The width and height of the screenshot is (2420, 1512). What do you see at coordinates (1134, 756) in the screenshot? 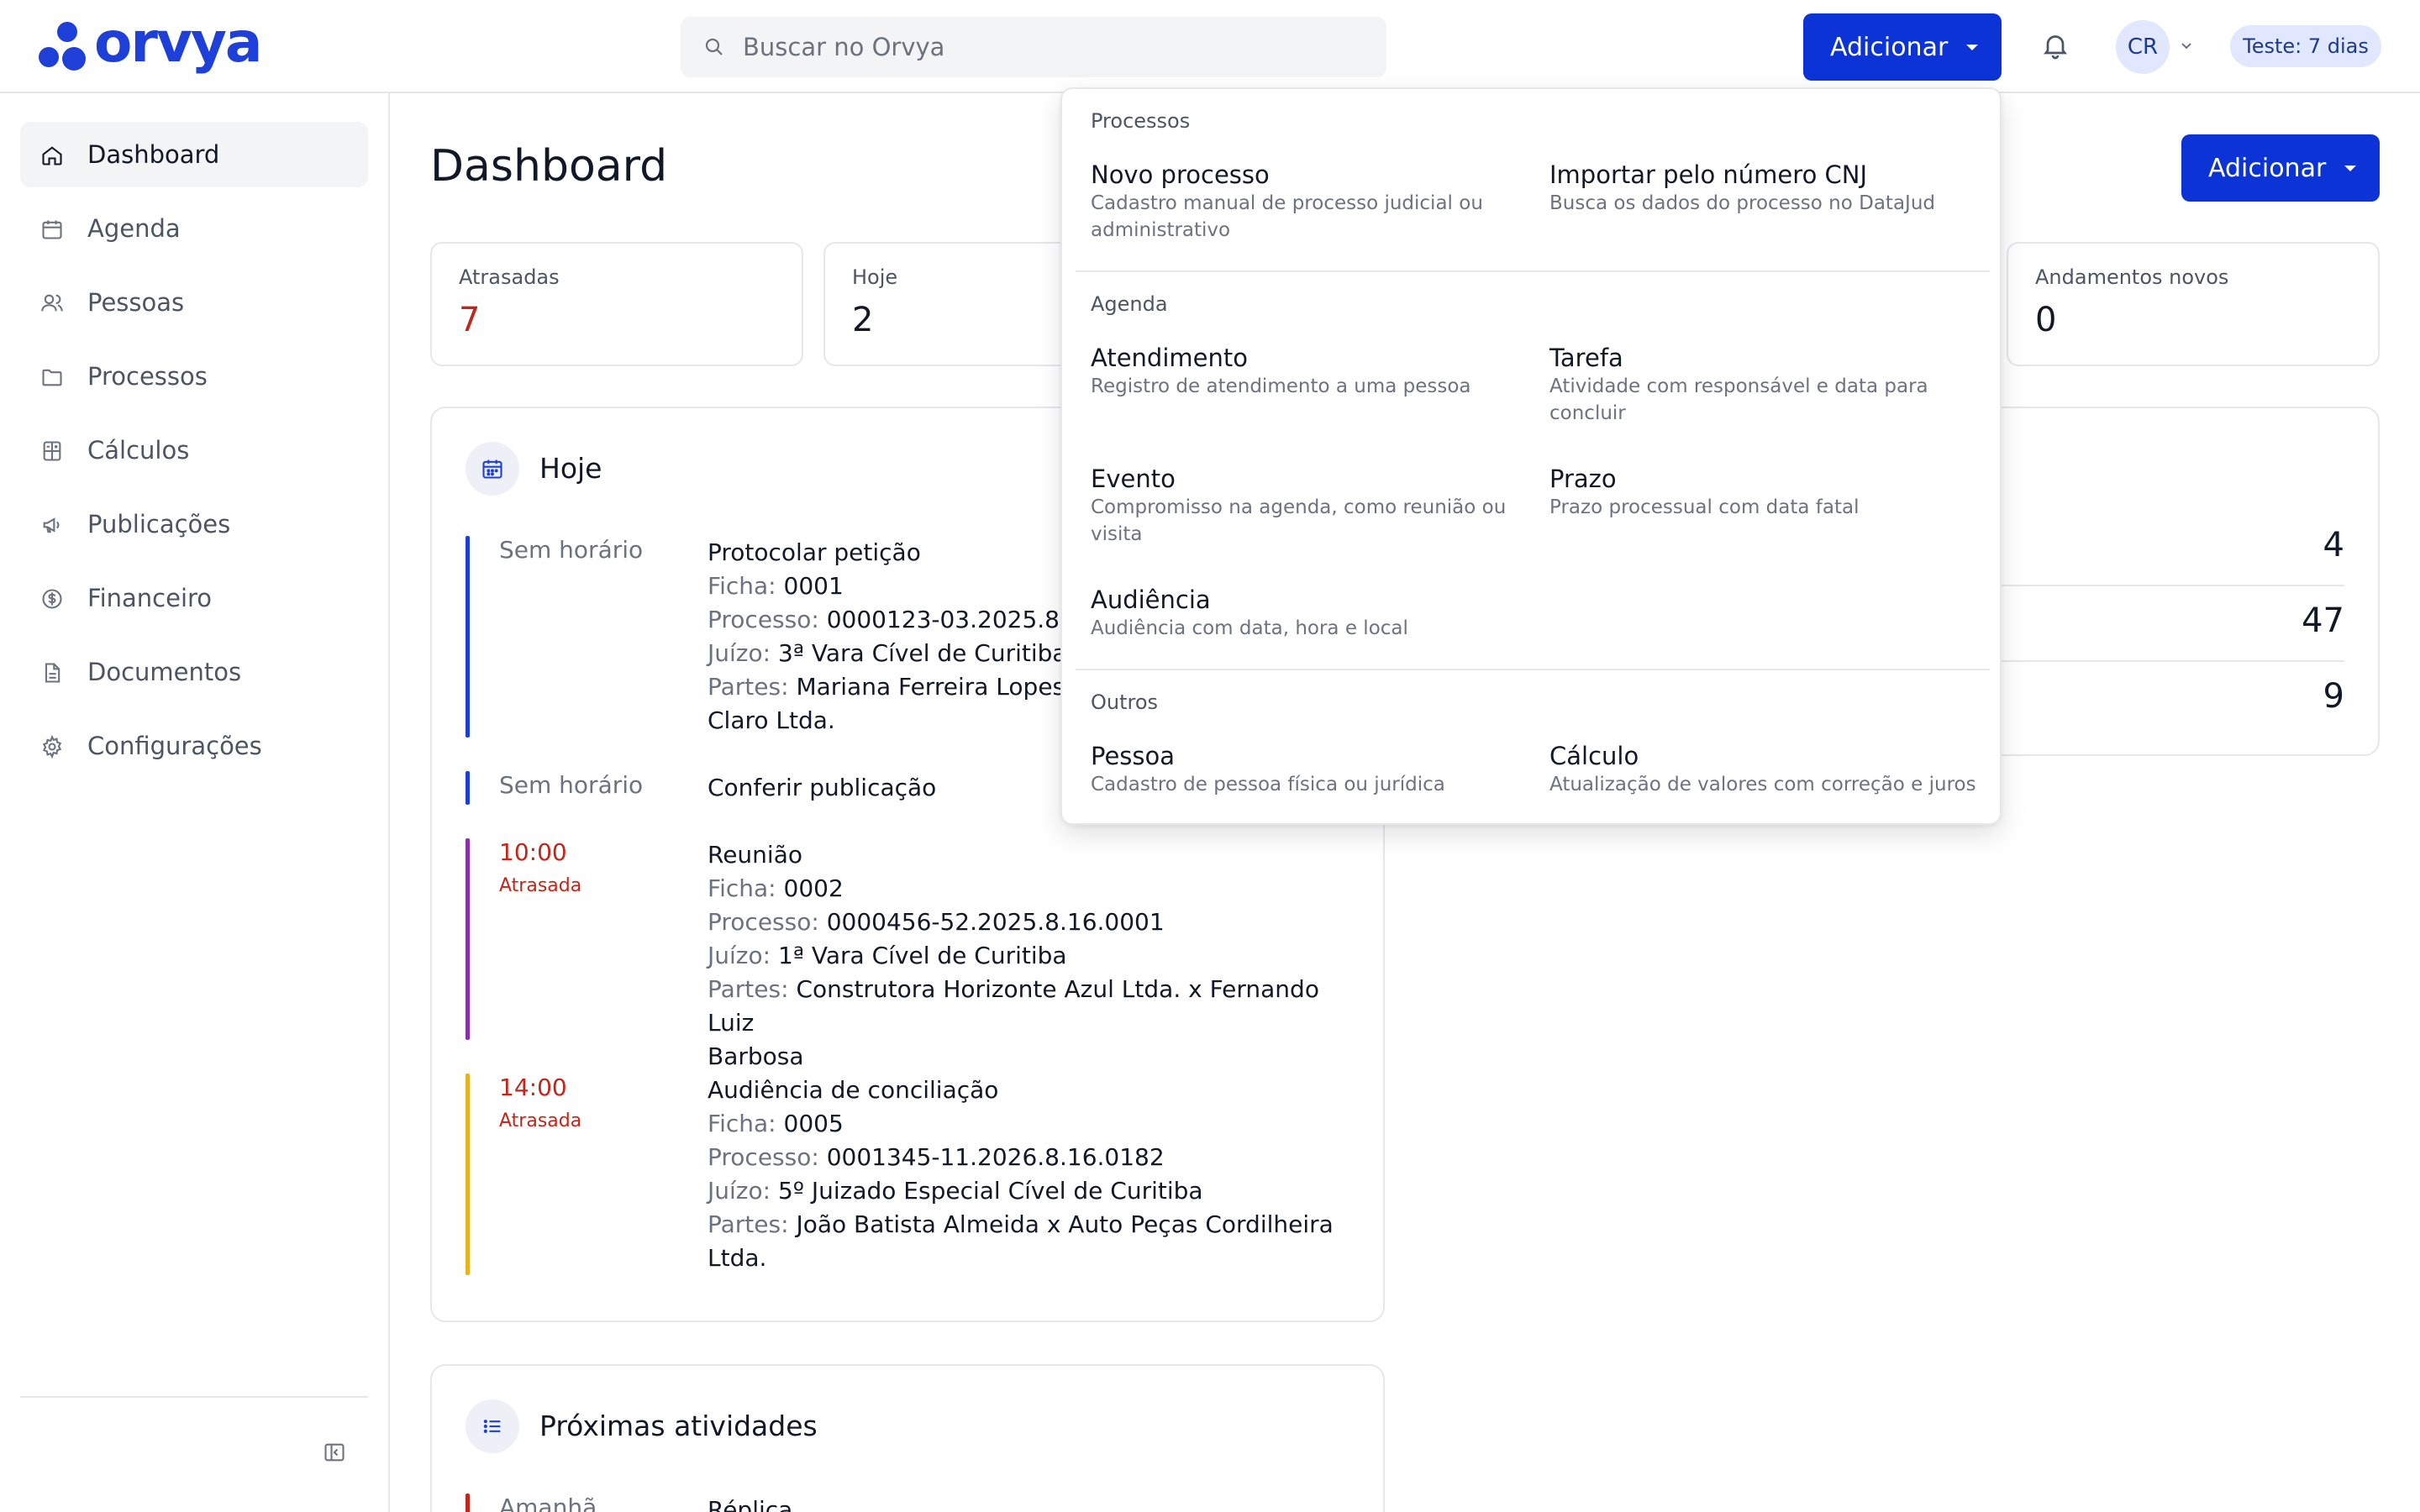
I see `menu-item-title: Pessoa` at bounding box center [1134, 756].